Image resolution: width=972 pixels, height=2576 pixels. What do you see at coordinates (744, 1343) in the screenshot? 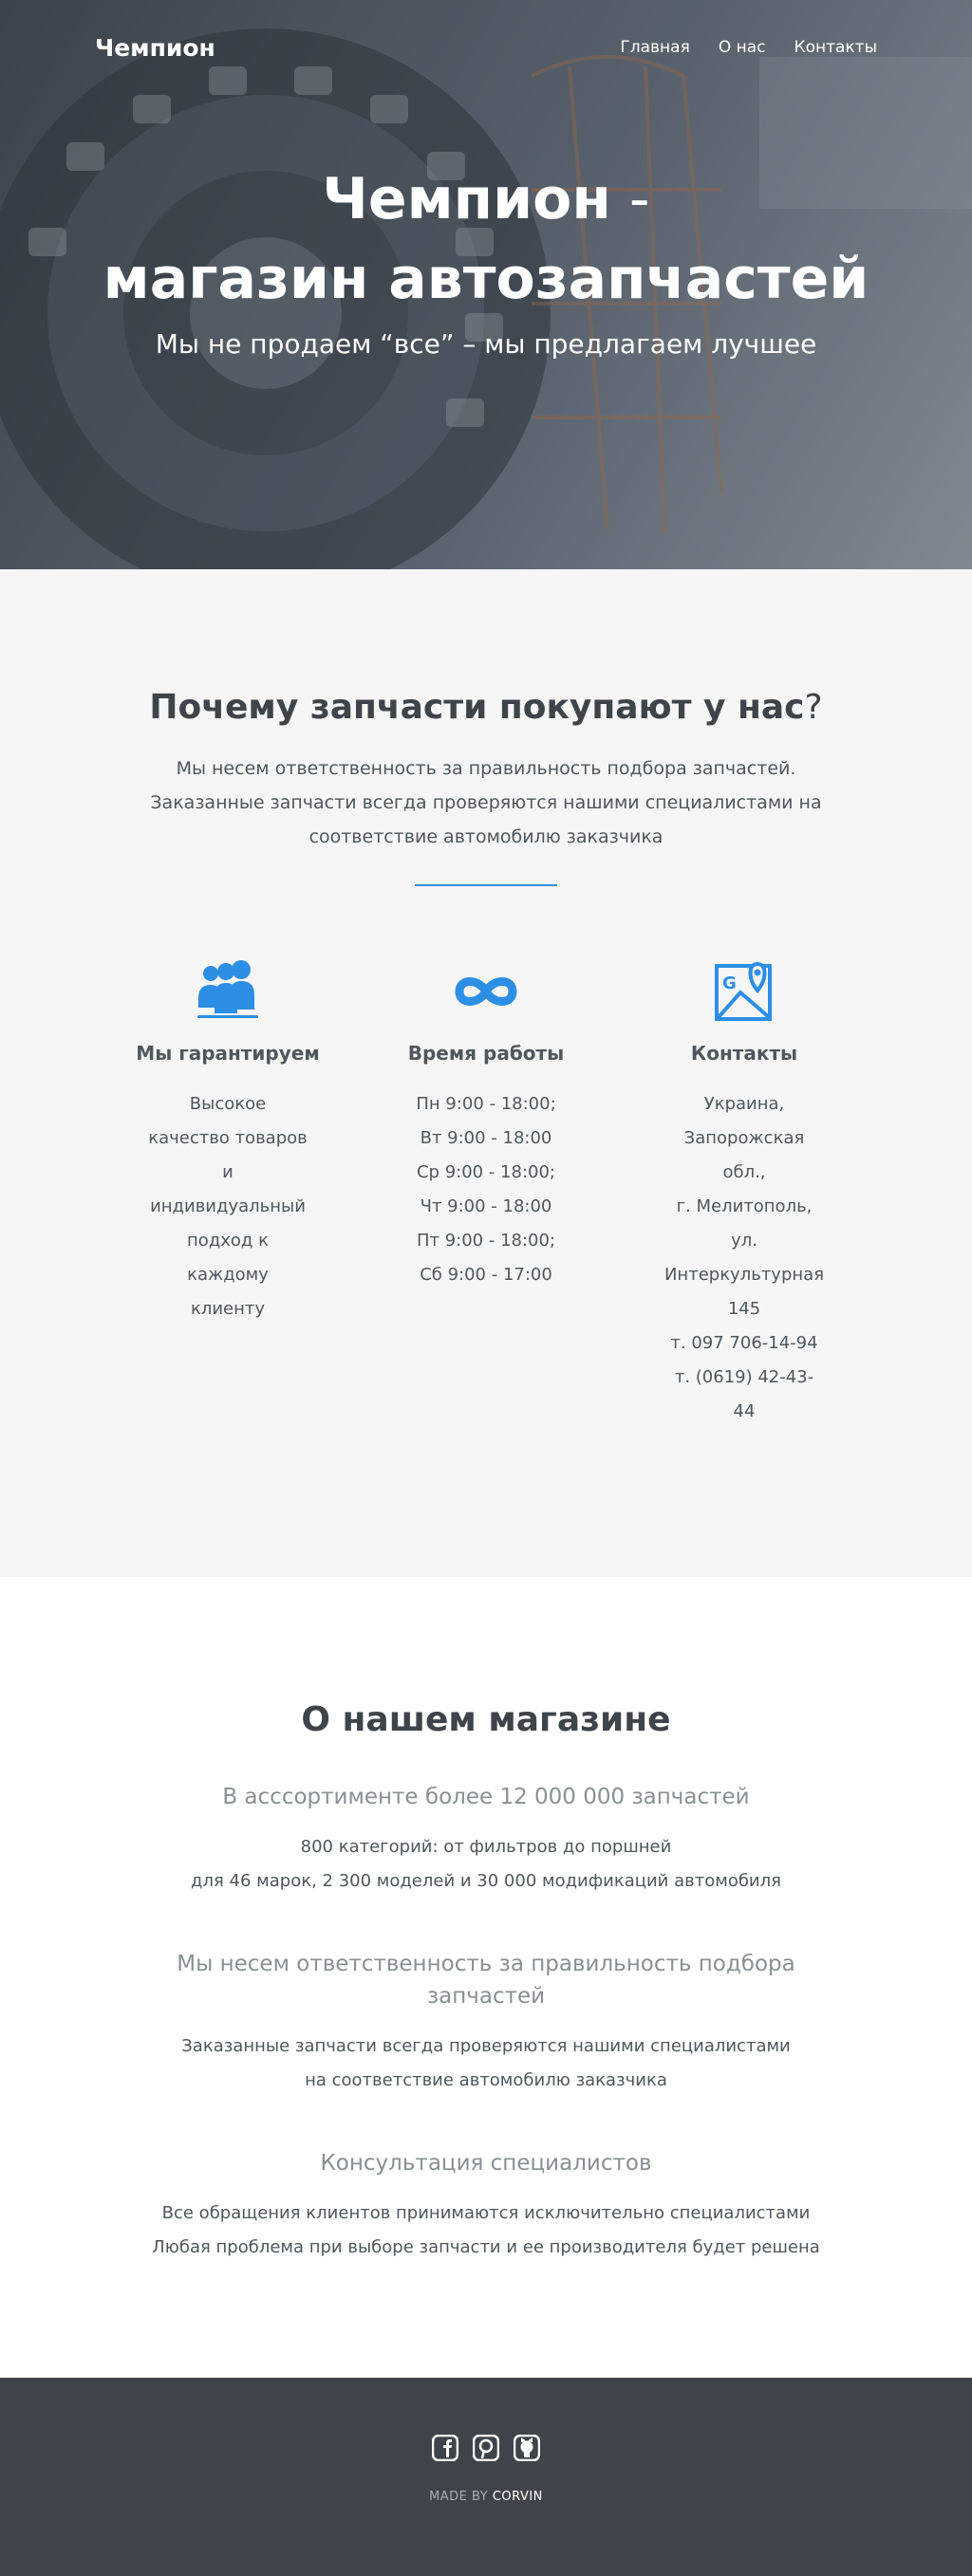
I see `feature-line: т. 097 706-14-94` at bounding box center [744, 1343].